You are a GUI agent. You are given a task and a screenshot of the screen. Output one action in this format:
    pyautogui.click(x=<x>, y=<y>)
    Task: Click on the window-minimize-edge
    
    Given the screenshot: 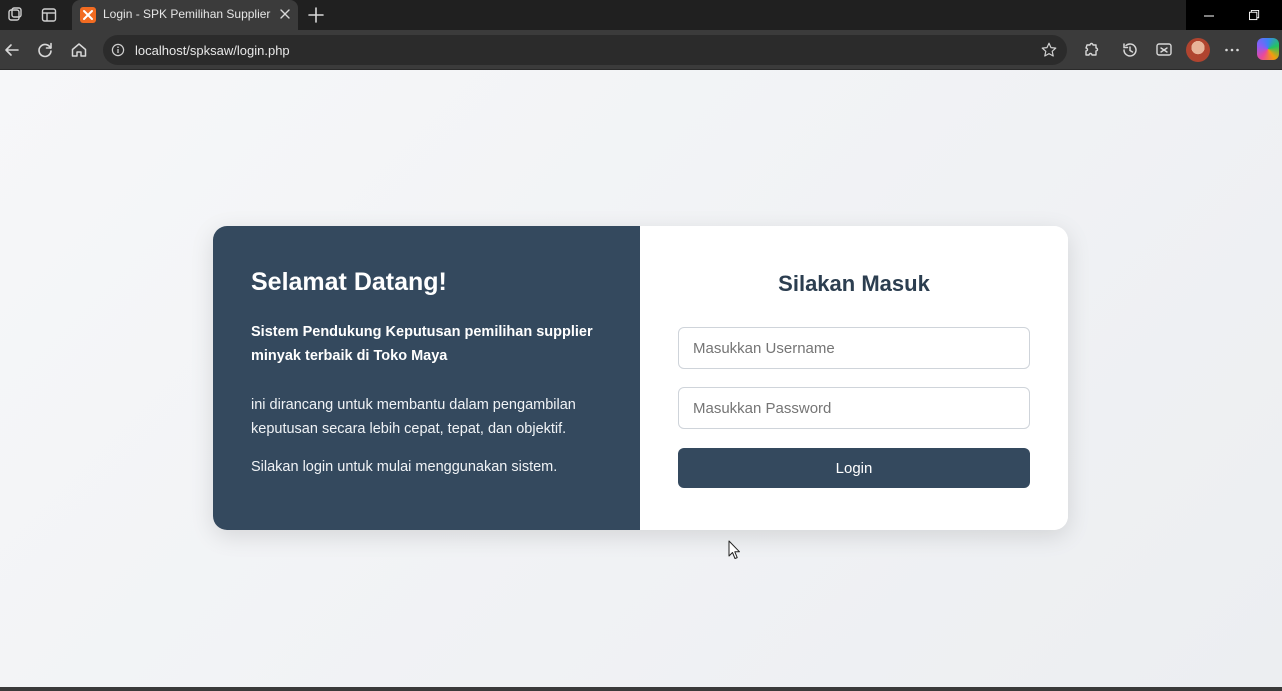 What is the action you would take?
    pyautogui.click(x=1183, y=15)
    